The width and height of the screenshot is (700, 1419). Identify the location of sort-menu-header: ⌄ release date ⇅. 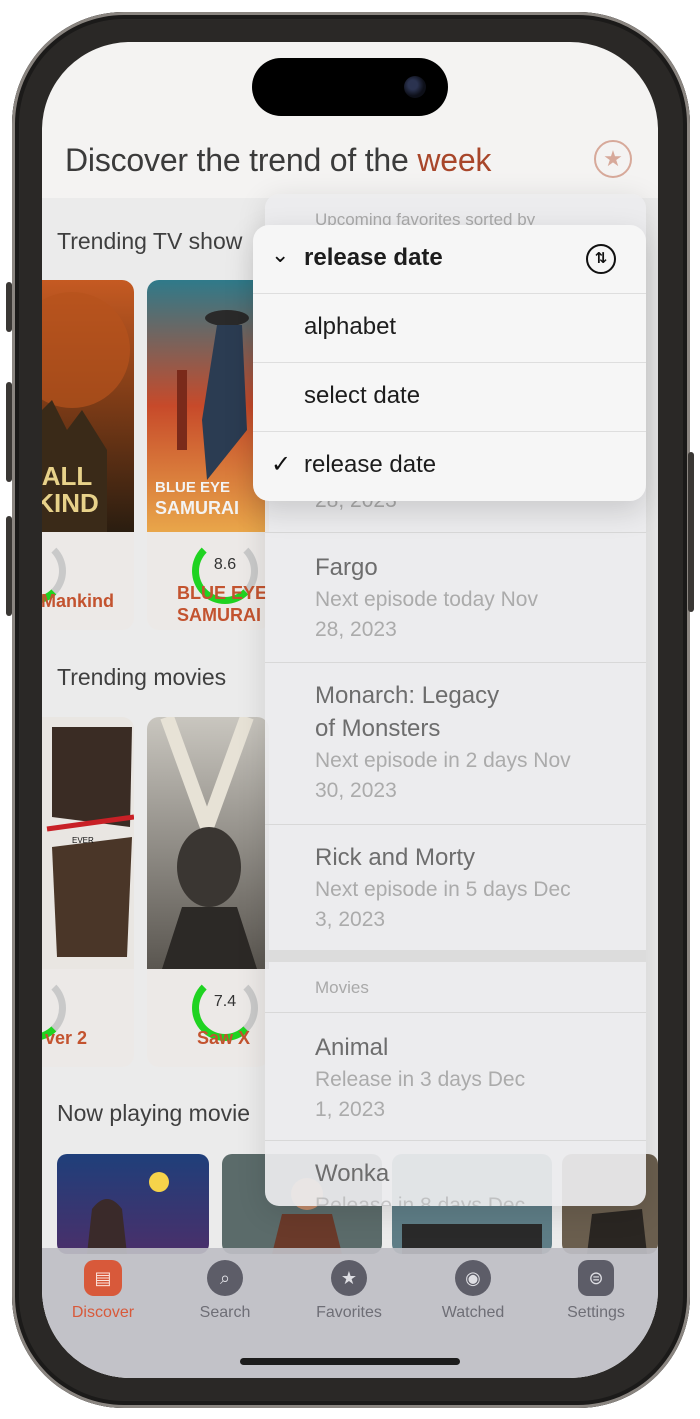
(449, 259).